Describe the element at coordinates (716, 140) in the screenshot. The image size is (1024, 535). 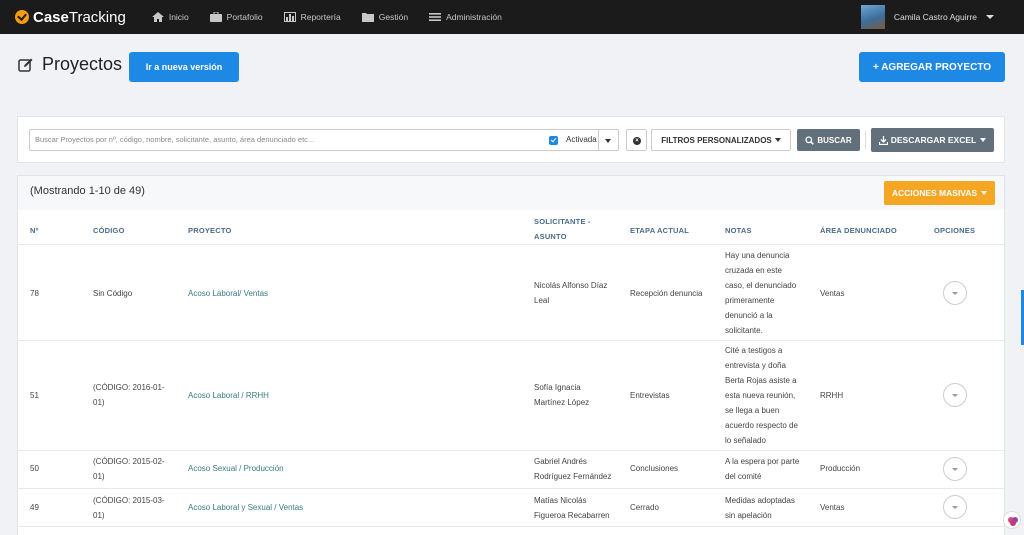
I see `filters-label: FILTROS PERSONALIZADOS` at that location.